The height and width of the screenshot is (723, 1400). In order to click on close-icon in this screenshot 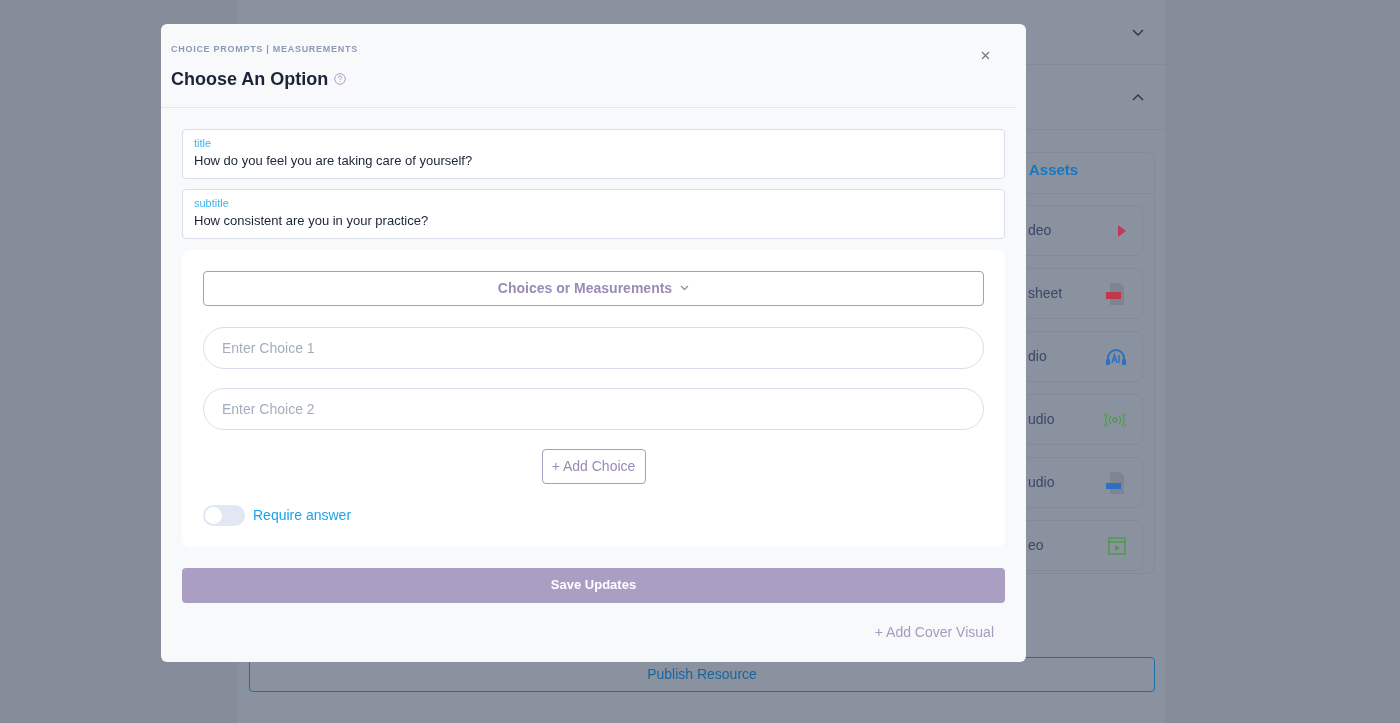, I will do `click(985, 55)`.